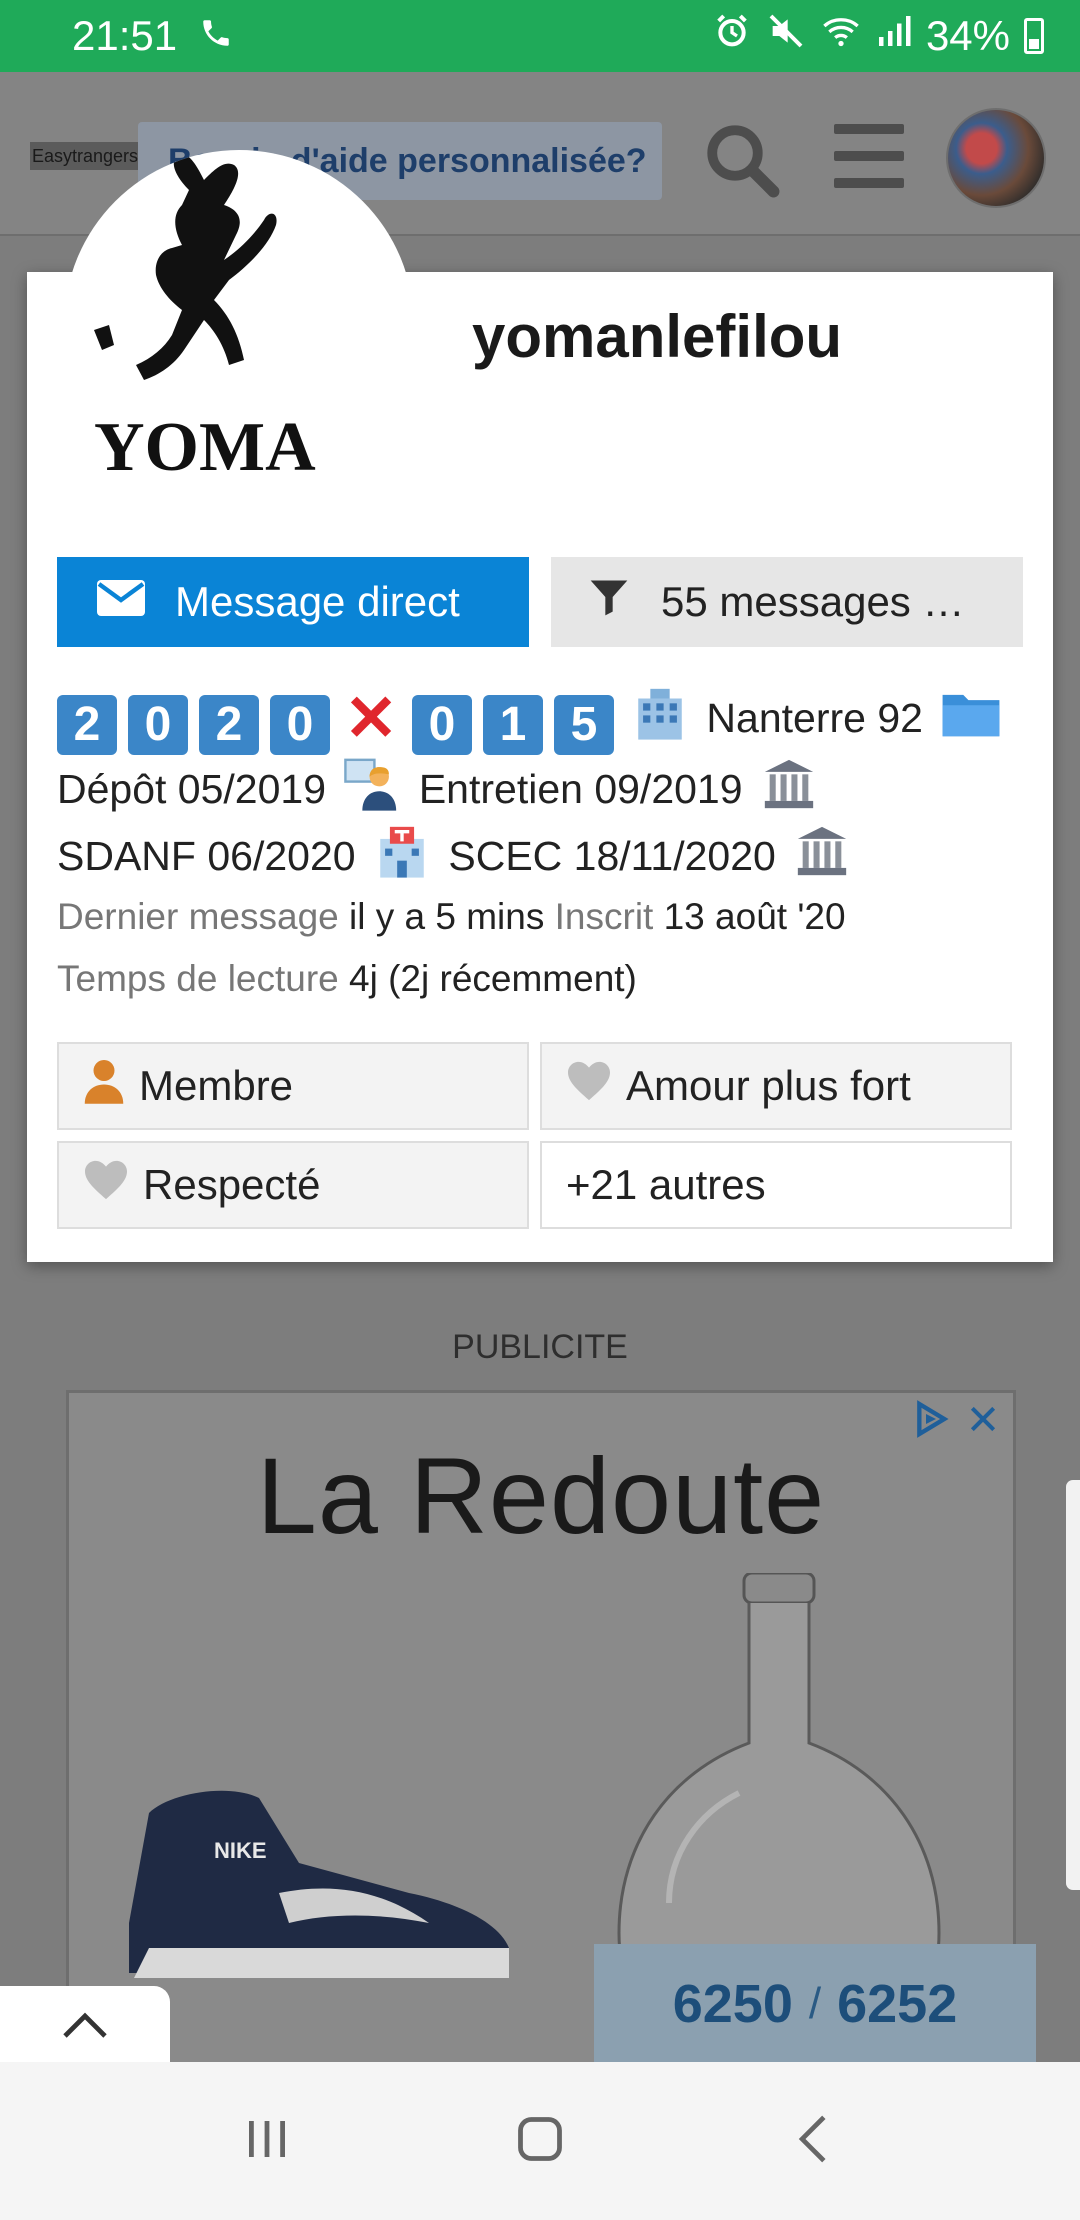  What do you see at coordinates (869, 156) in the screenshot?
I see `menu-icon` at bounding box center [869, 156].